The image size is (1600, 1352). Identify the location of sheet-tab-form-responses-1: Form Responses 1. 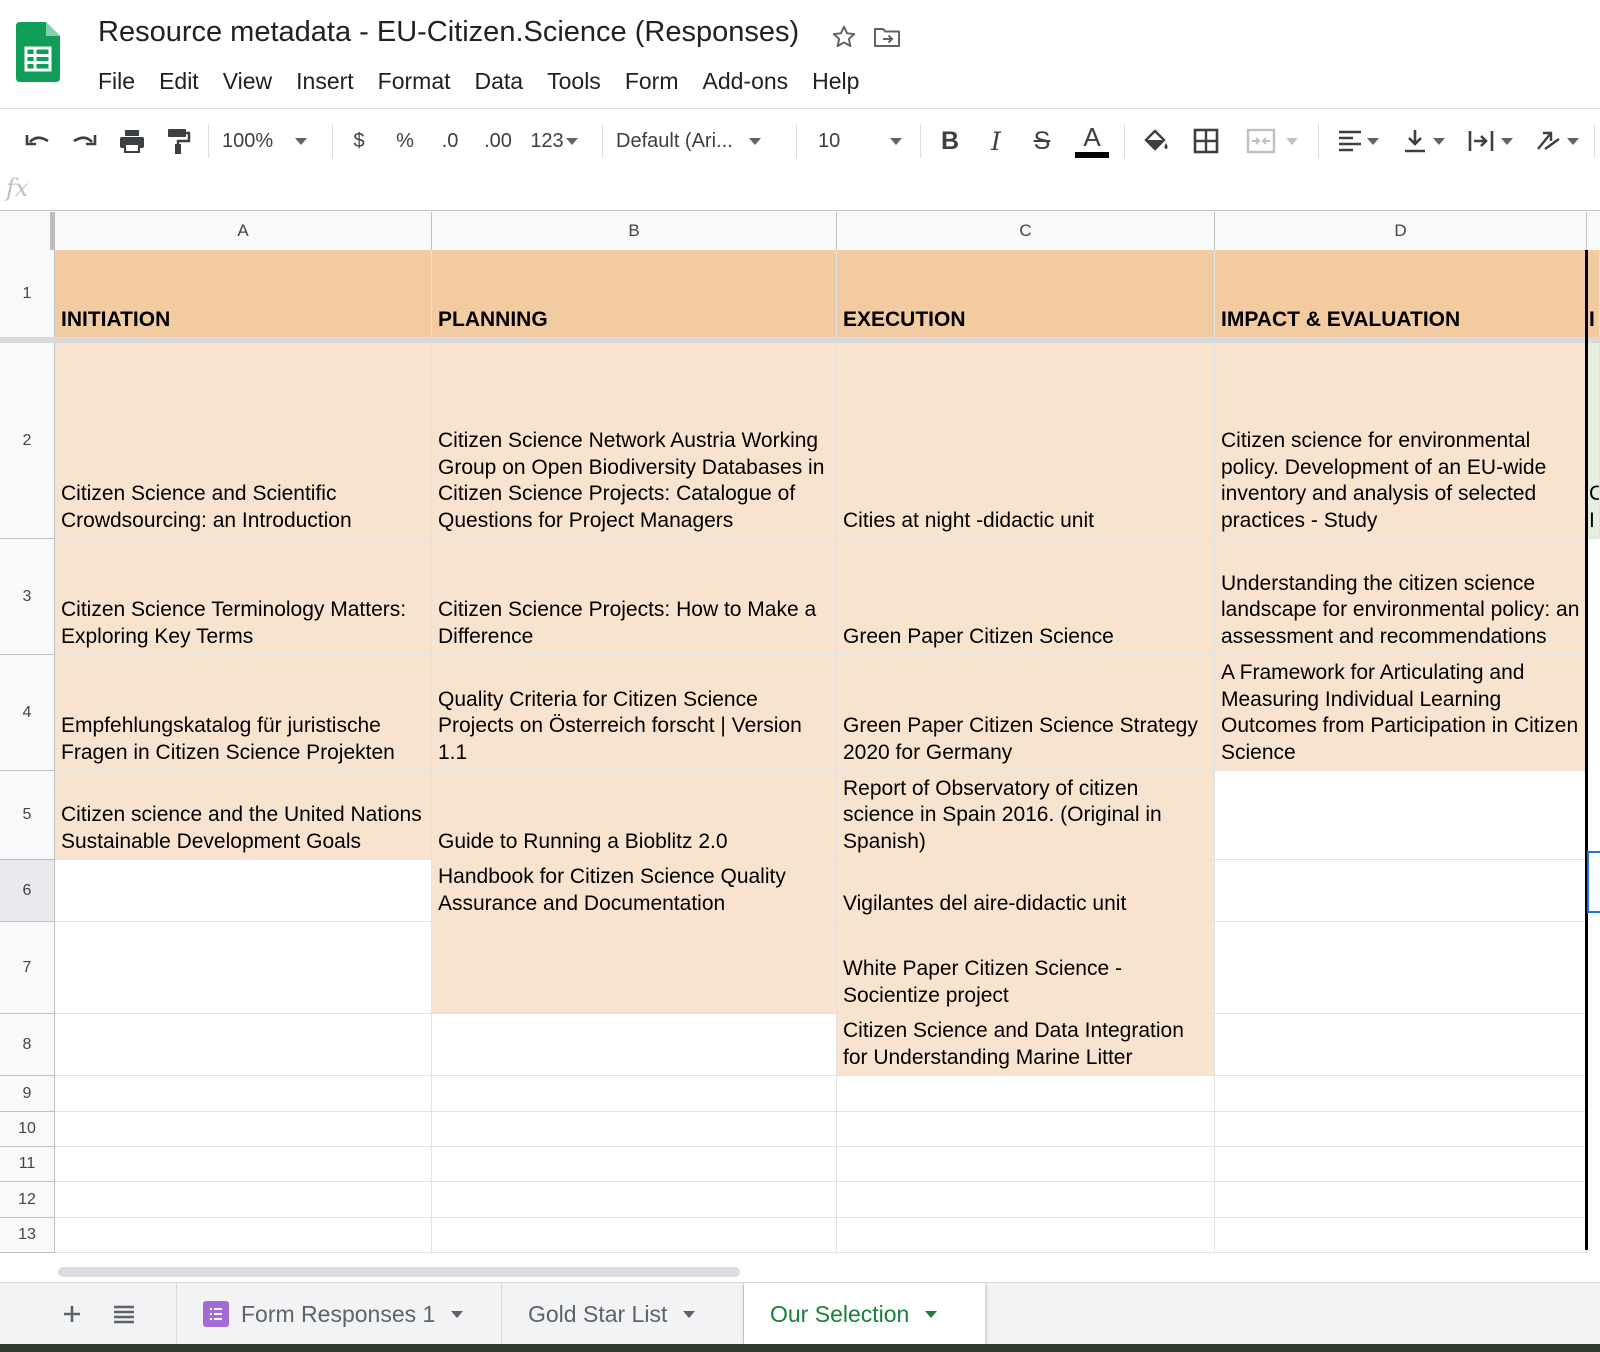
(339, 1314).